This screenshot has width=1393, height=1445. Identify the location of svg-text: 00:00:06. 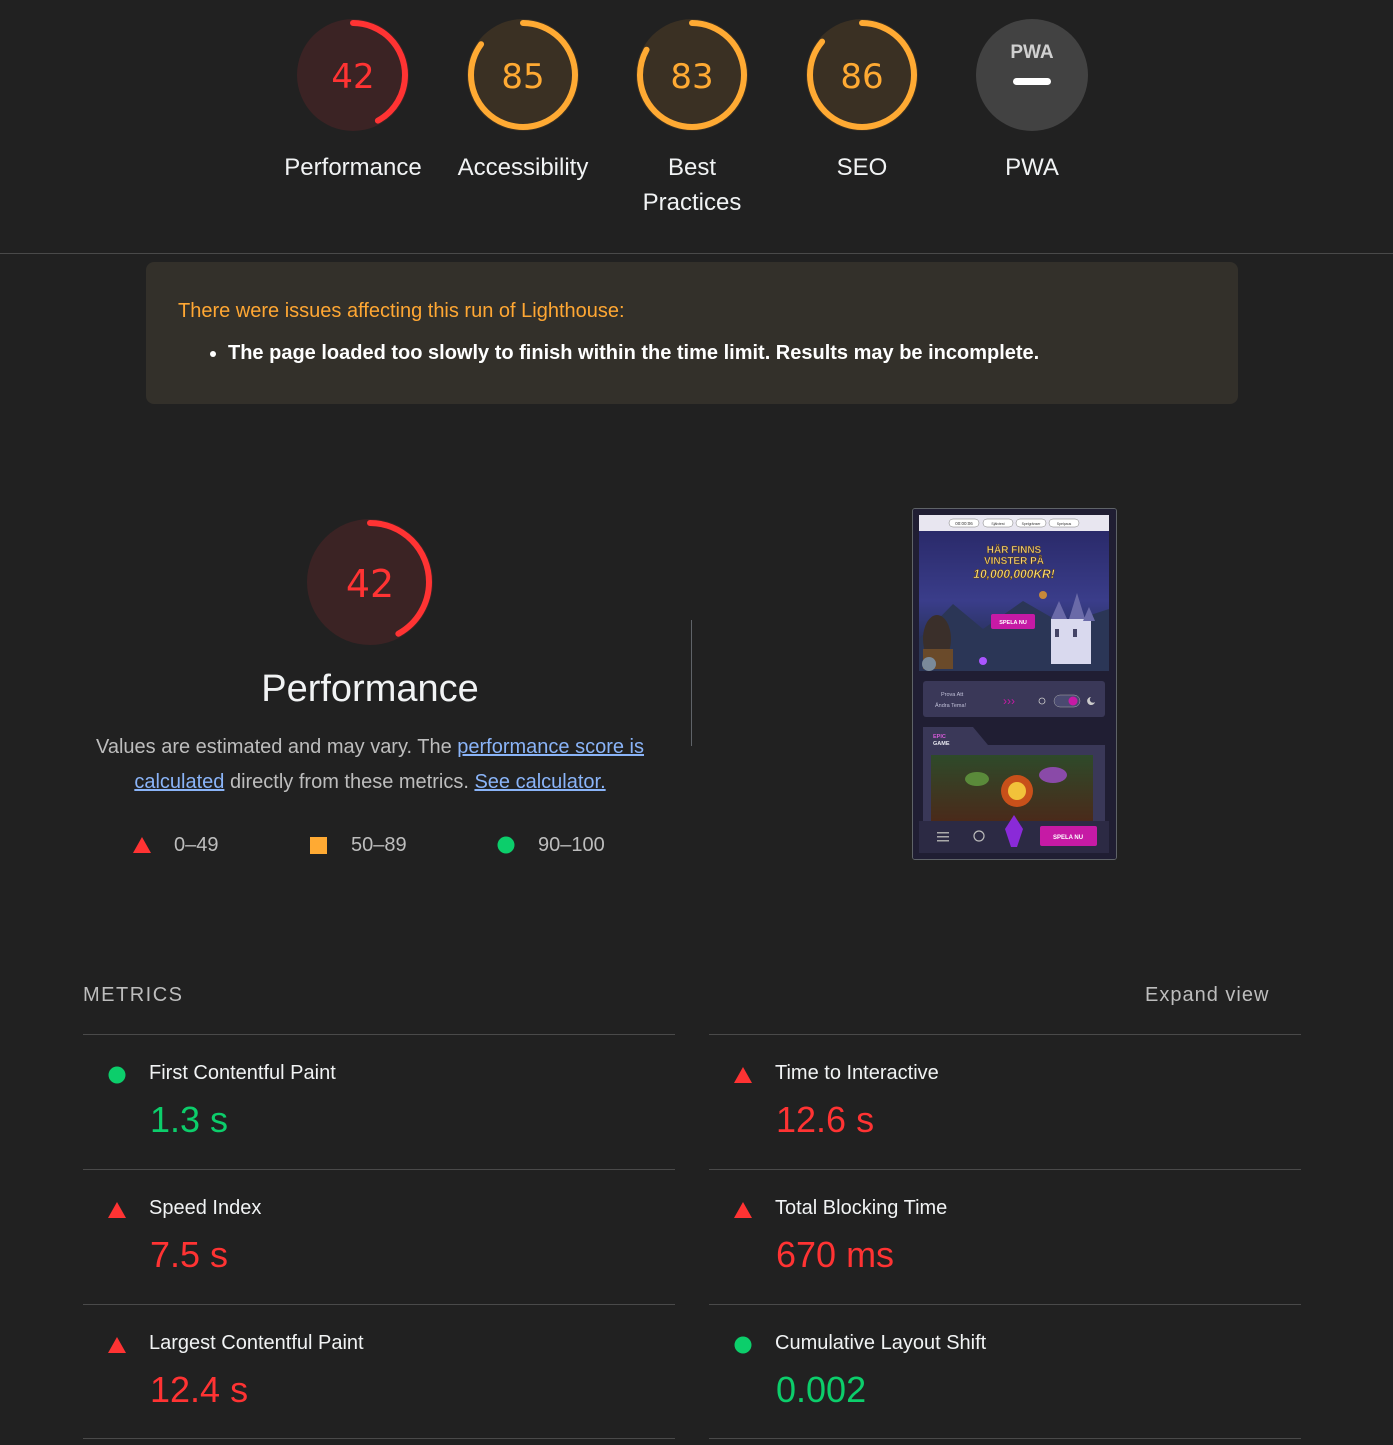
(964, 523).